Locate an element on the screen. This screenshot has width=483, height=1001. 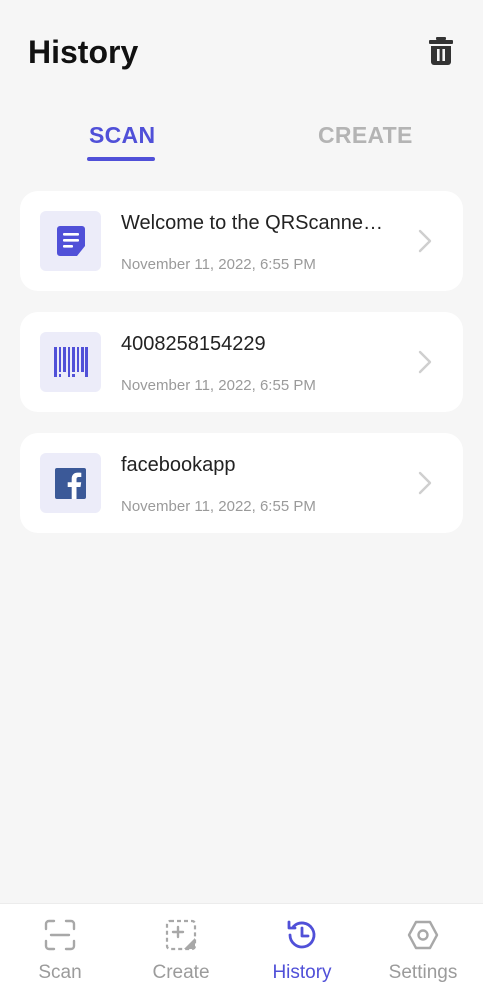
active-tab-indicator is located at coordinates (121, 159).